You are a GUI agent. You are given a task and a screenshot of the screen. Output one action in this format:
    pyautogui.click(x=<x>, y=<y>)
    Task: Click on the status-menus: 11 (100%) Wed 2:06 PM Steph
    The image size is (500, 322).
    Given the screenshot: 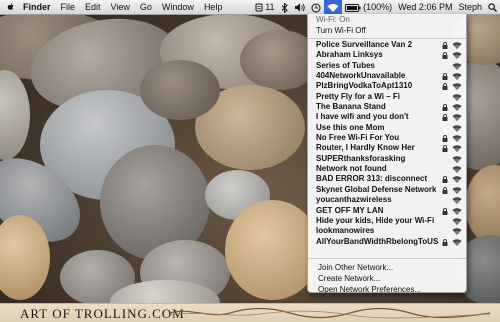 What is the action you would take?
    pyautogui.click(x=376, y=7)
    